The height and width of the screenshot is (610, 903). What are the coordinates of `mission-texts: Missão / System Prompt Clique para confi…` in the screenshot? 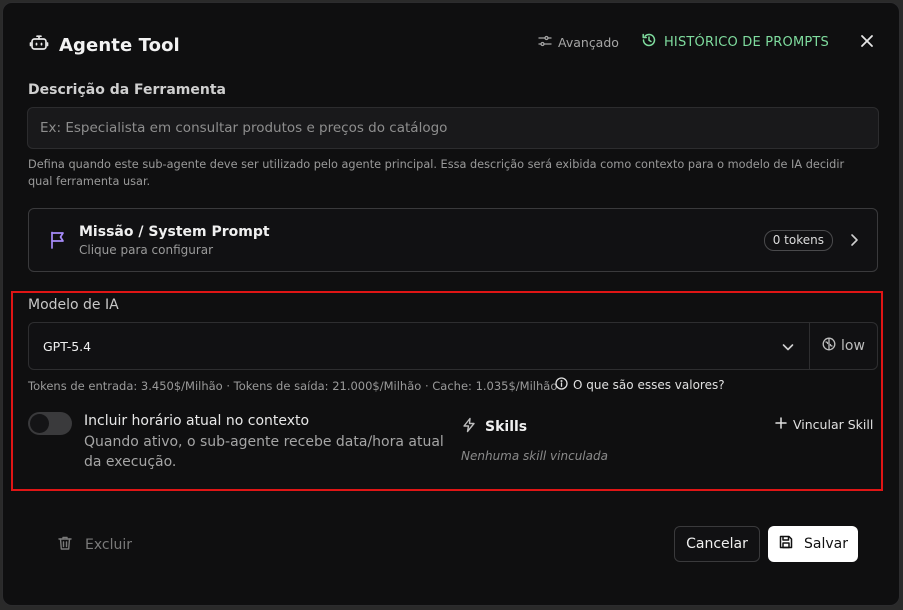 It's located at (174, 240).